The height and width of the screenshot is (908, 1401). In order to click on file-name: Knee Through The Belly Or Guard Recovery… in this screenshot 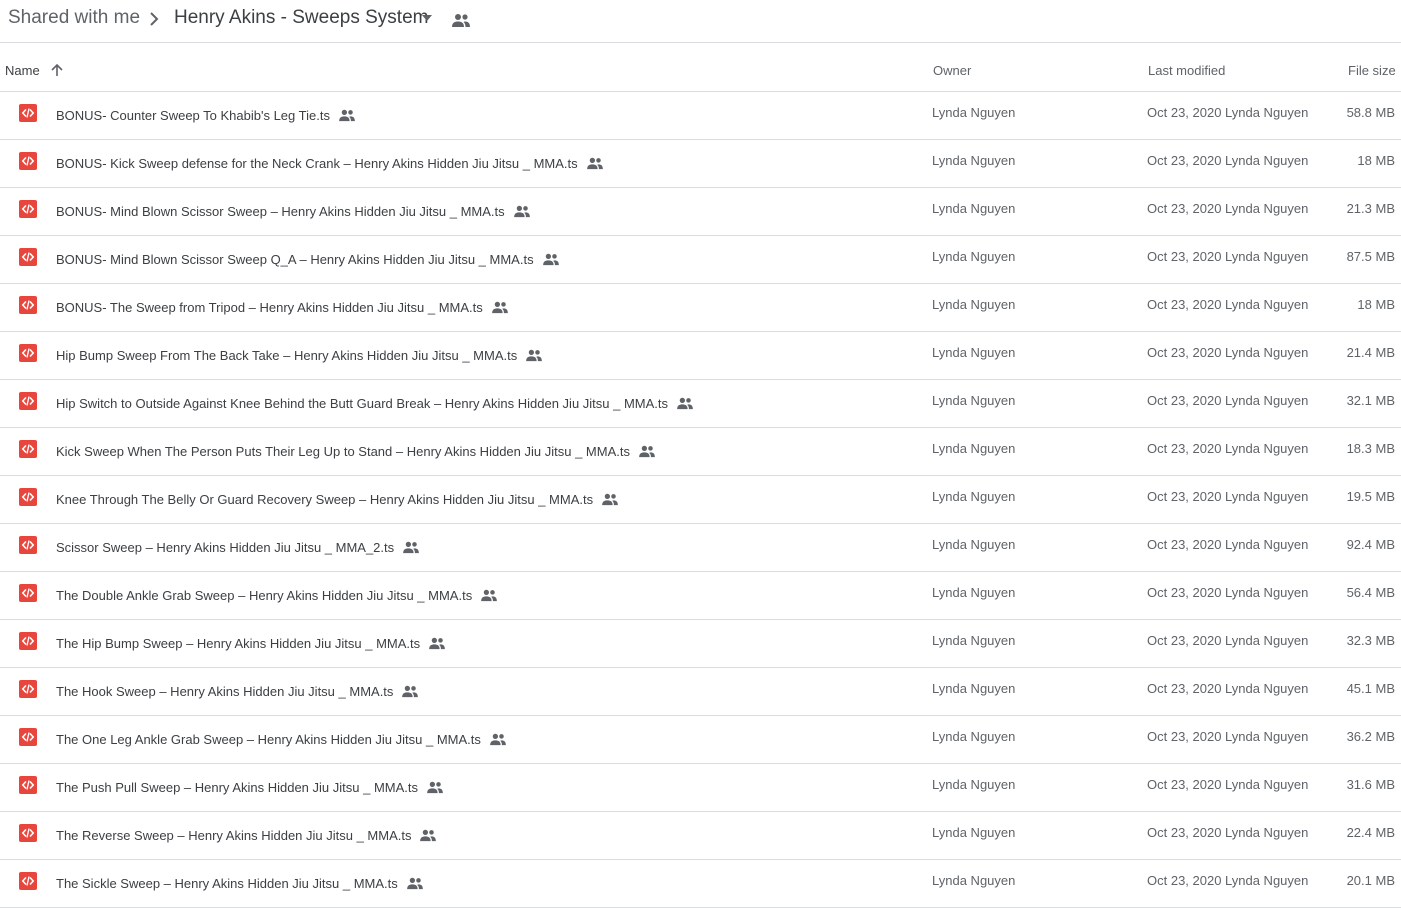, I will do `click(325, 499)`.